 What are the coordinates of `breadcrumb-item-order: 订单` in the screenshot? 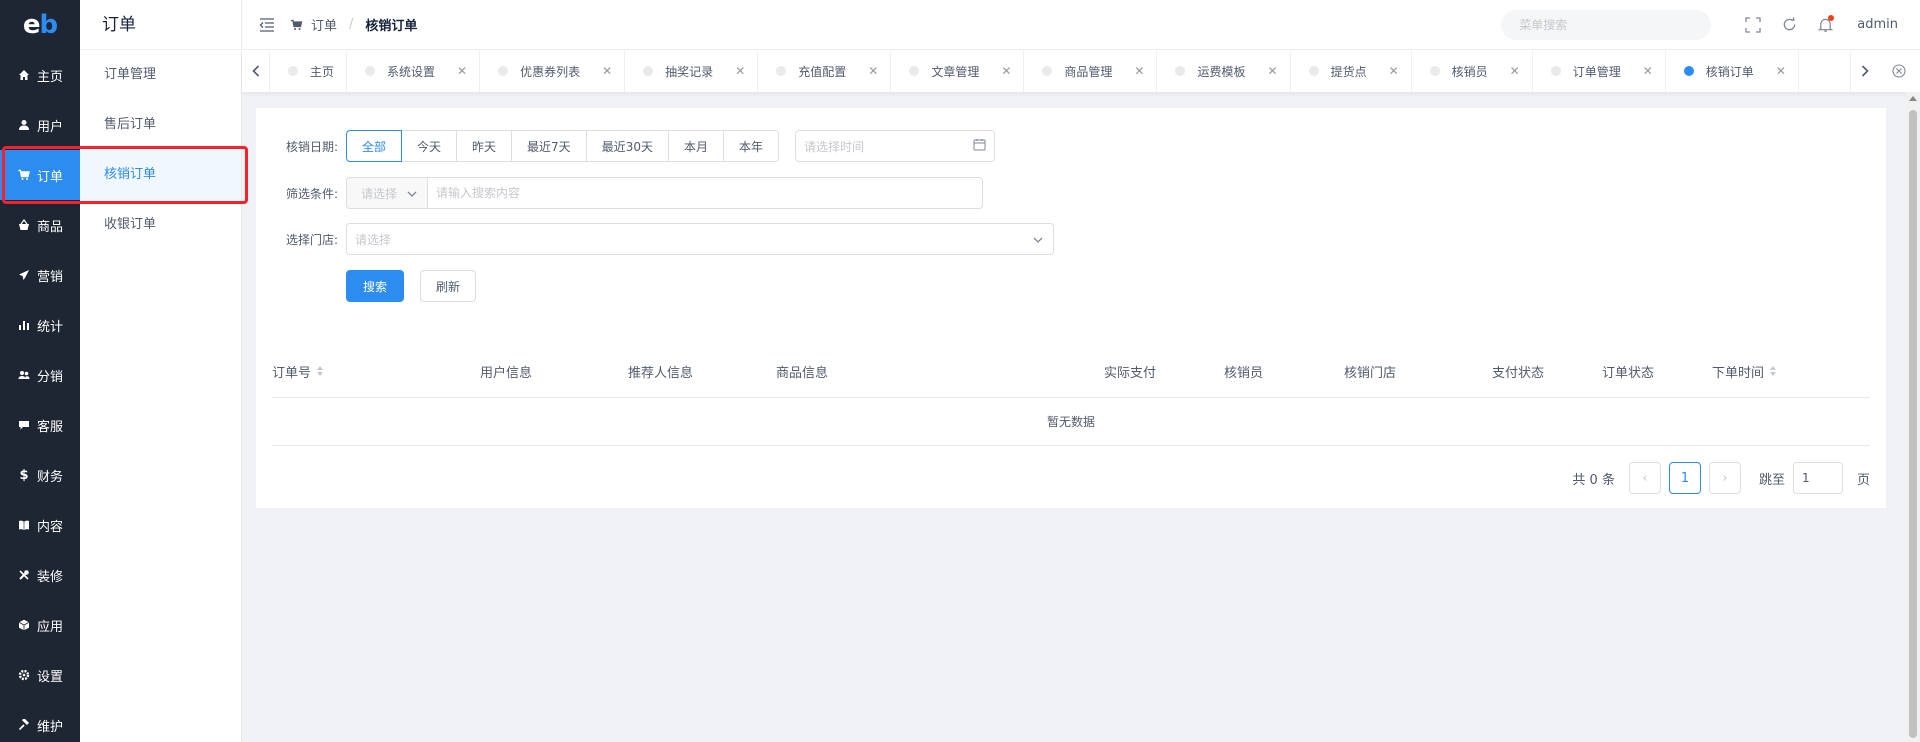 It's located at (313, 24).